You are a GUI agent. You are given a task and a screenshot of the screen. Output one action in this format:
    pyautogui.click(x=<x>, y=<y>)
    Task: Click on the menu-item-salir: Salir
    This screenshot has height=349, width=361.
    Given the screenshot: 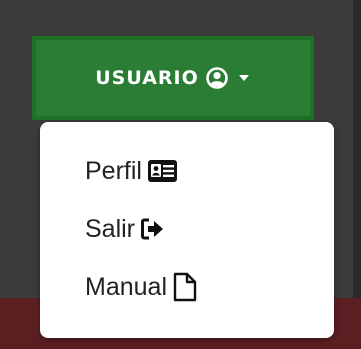 What is the action you would take?
    pyautogui.click(x=187, y=229)
    